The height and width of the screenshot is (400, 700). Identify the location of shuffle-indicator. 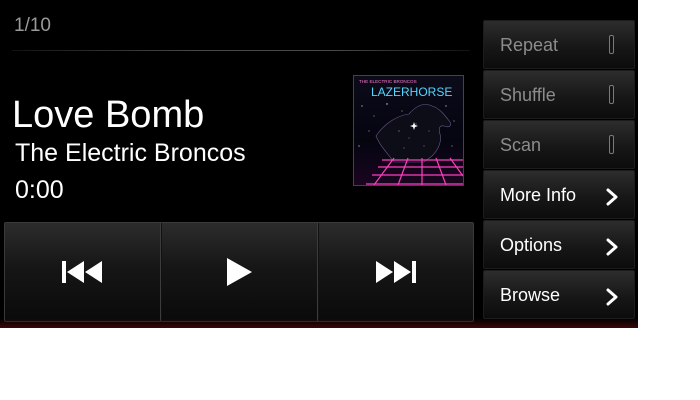
(611, 94).